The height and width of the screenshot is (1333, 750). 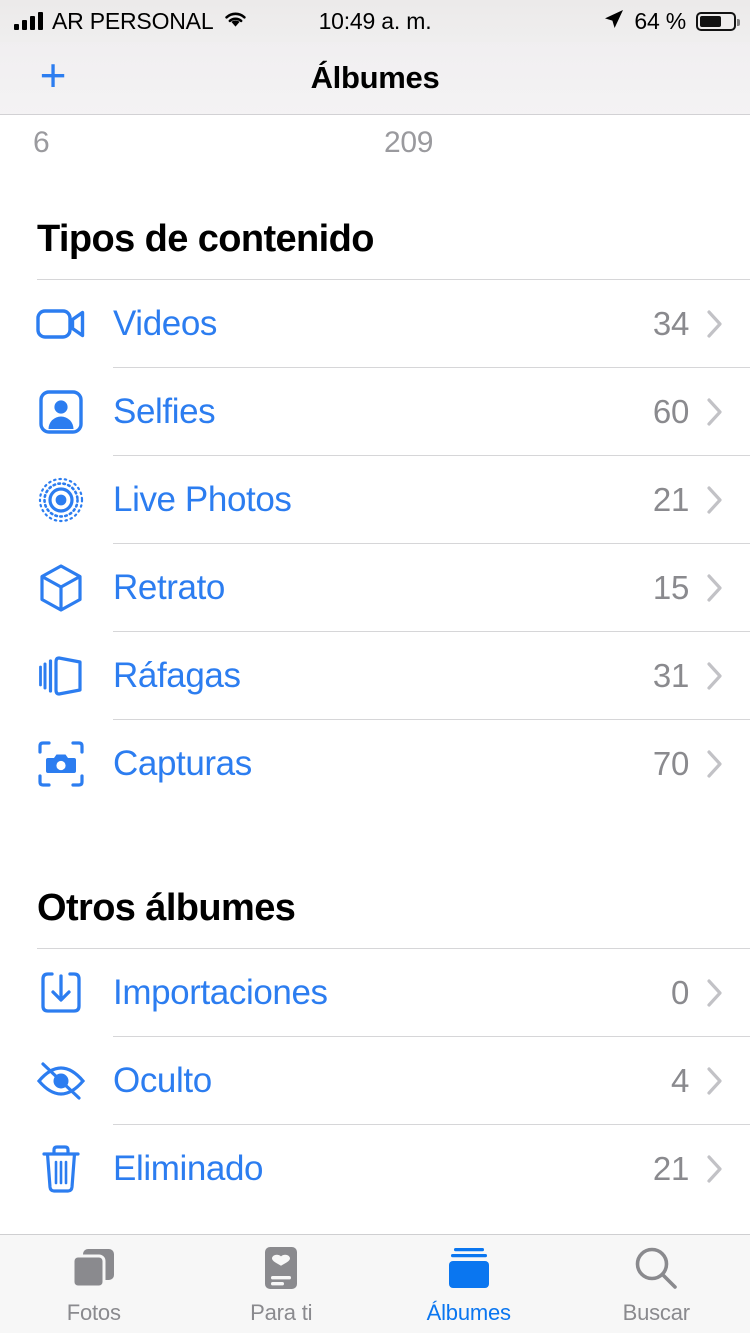 I want to click on list-item-retrato: Retrato 15, so click(x=375, y=587).